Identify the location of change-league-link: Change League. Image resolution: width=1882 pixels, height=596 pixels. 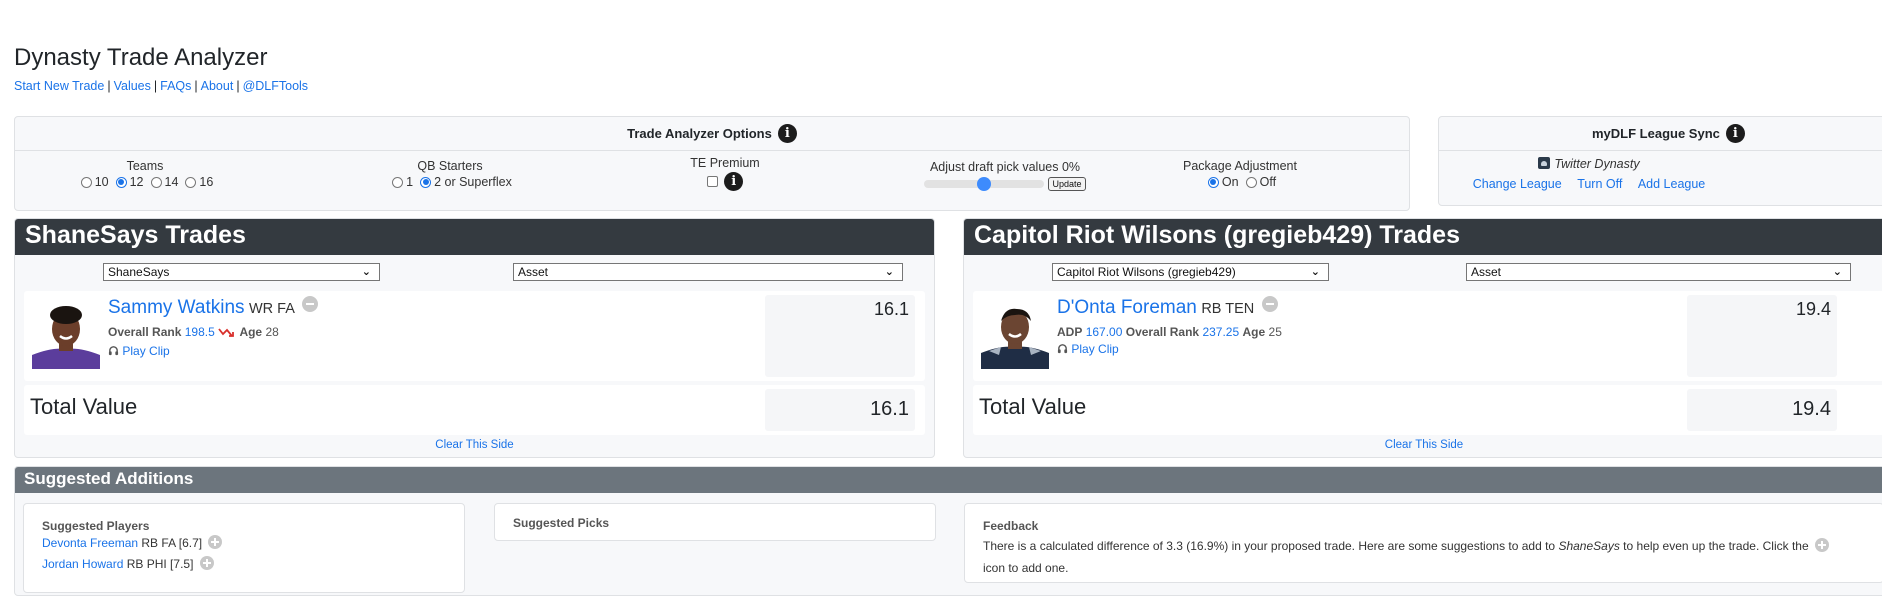
(1517, 184).